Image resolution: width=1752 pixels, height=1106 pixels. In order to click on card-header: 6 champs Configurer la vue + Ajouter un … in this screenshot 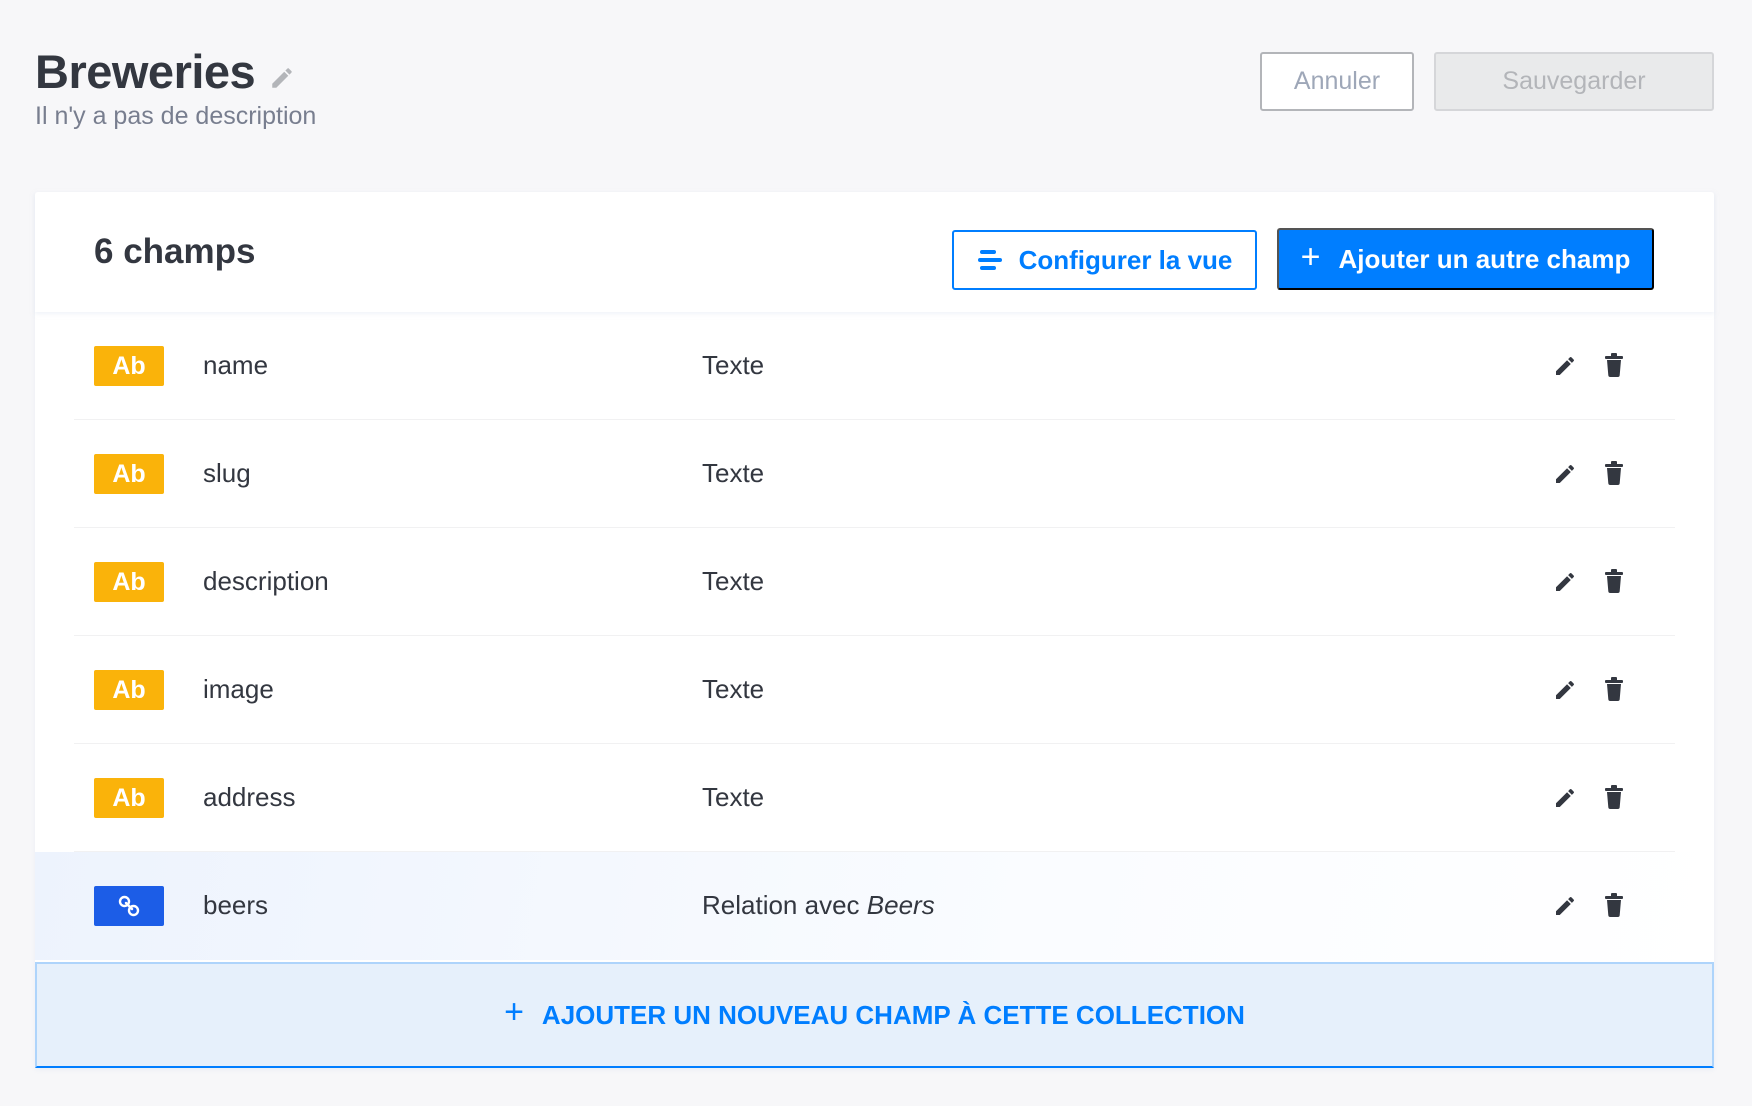, I will do `click(874, 252)`.